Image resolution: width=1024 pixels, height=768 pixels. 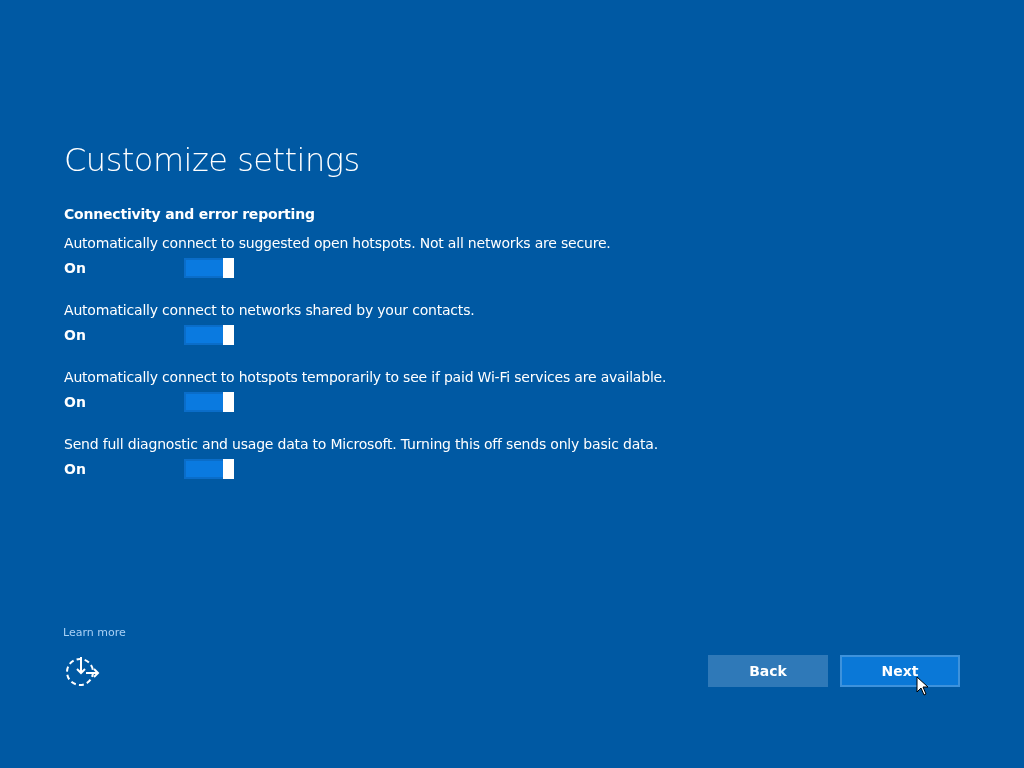 I want to click on setting-description: Automatically connect to hotspots temporarily to see if paid Wi-Fi services are available., so click(x=366, y=377).